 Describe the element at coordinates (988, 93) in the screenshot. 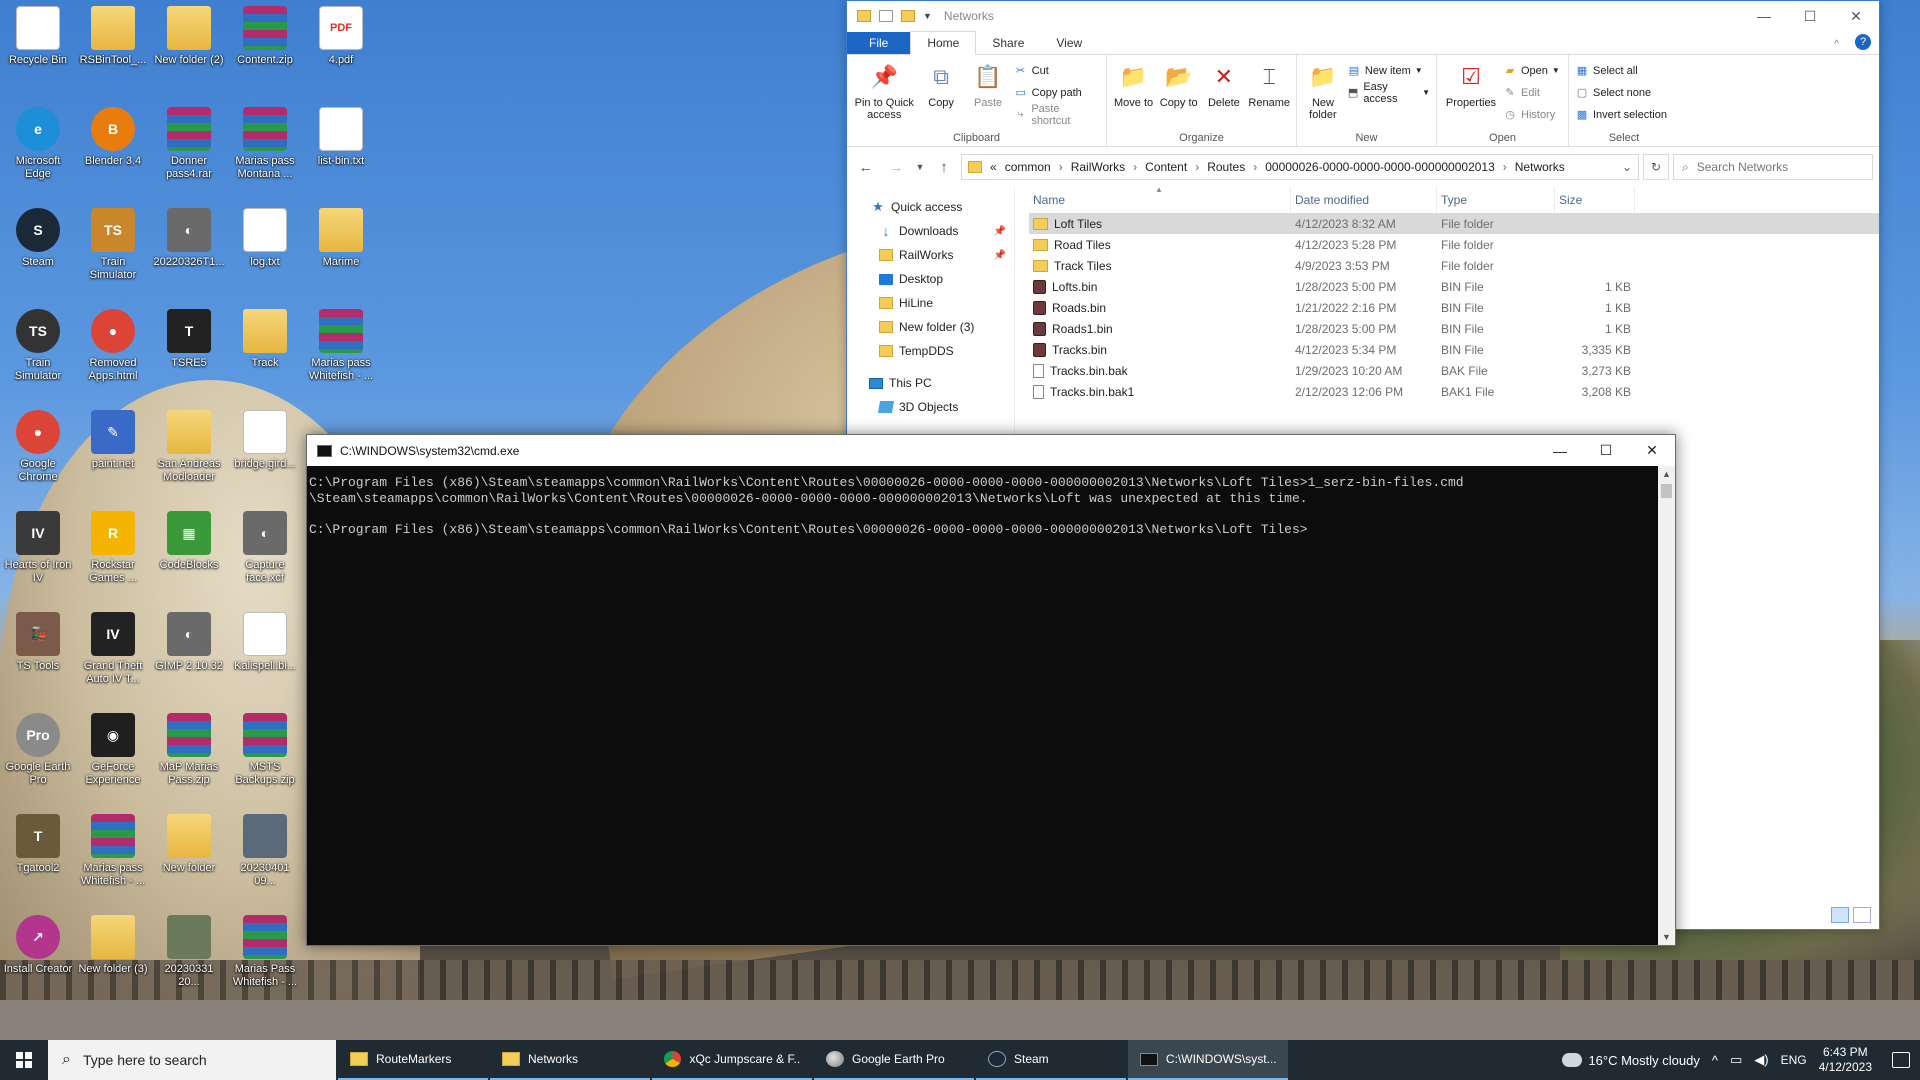

I see `paste-button: 📋 Paste` at that location.